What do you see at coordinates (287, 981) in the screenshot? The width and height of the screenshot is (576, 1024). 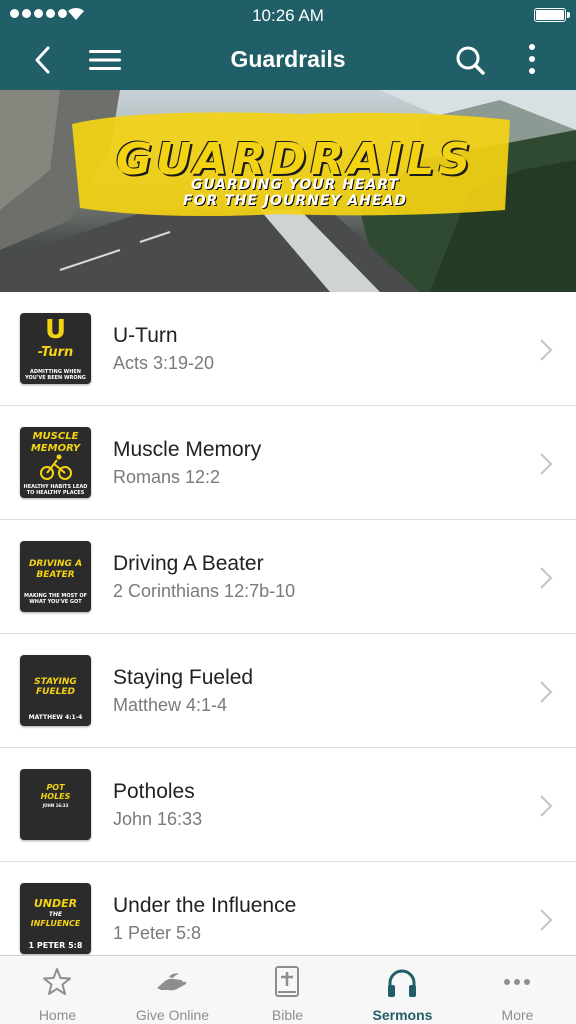 I see `bible-icon` at bounding box center [287, 981].